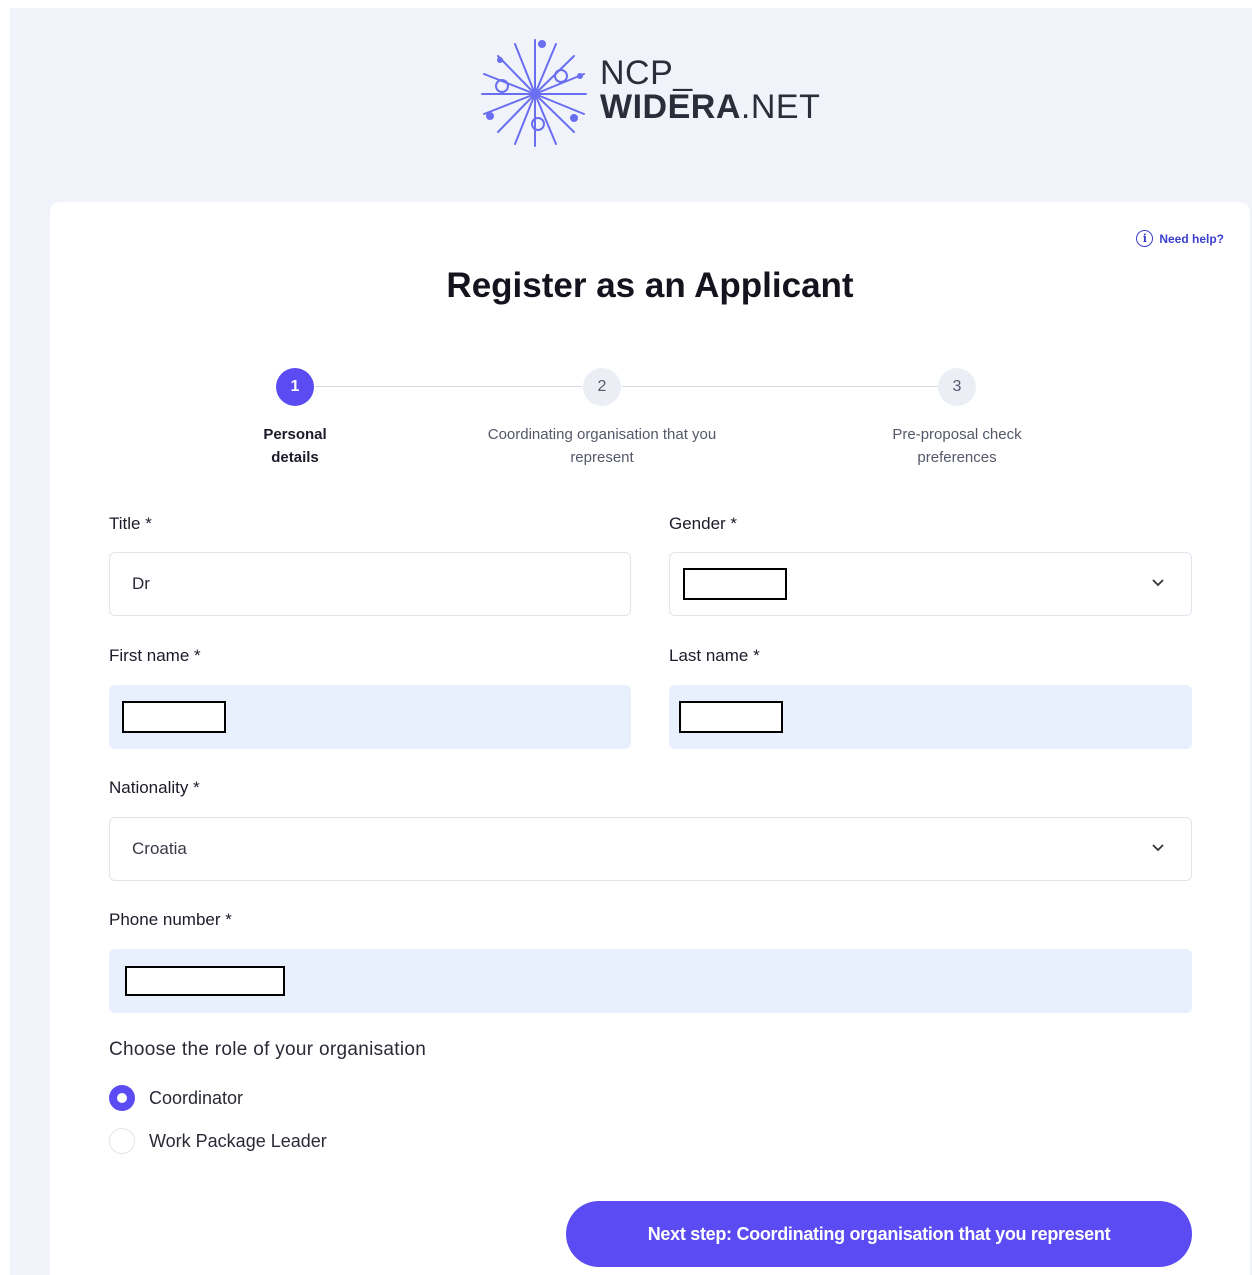 The height and width of the screenshot is (1275, 1252). Describe the element at coordinates (130, 523) in the screenshot. I see `title-label: Title *` at that location.